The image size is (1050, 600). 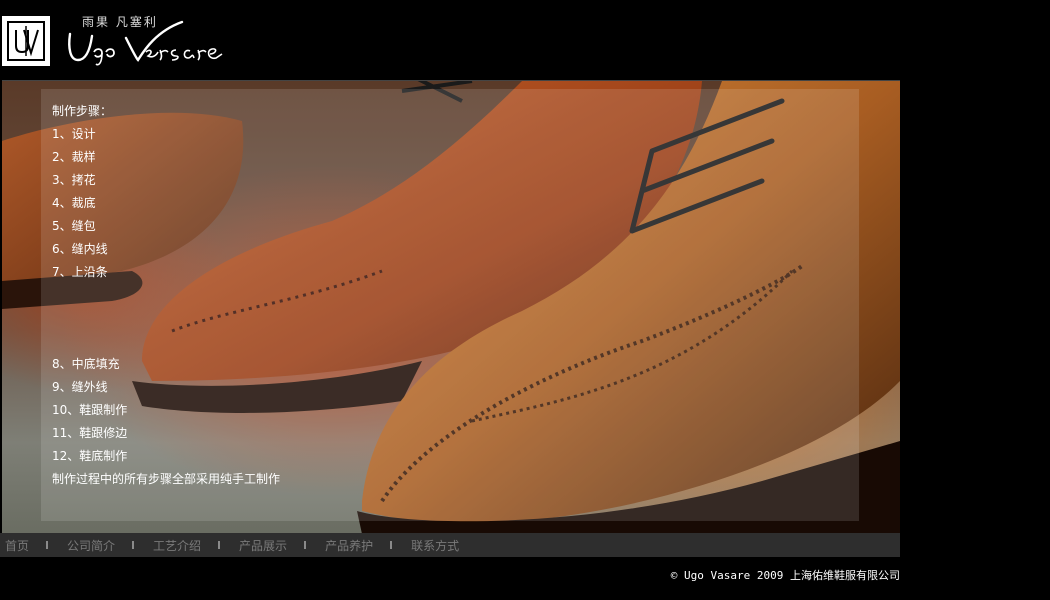 I want to click on step-7: 7、上沿条, so click(x=80, y=272).